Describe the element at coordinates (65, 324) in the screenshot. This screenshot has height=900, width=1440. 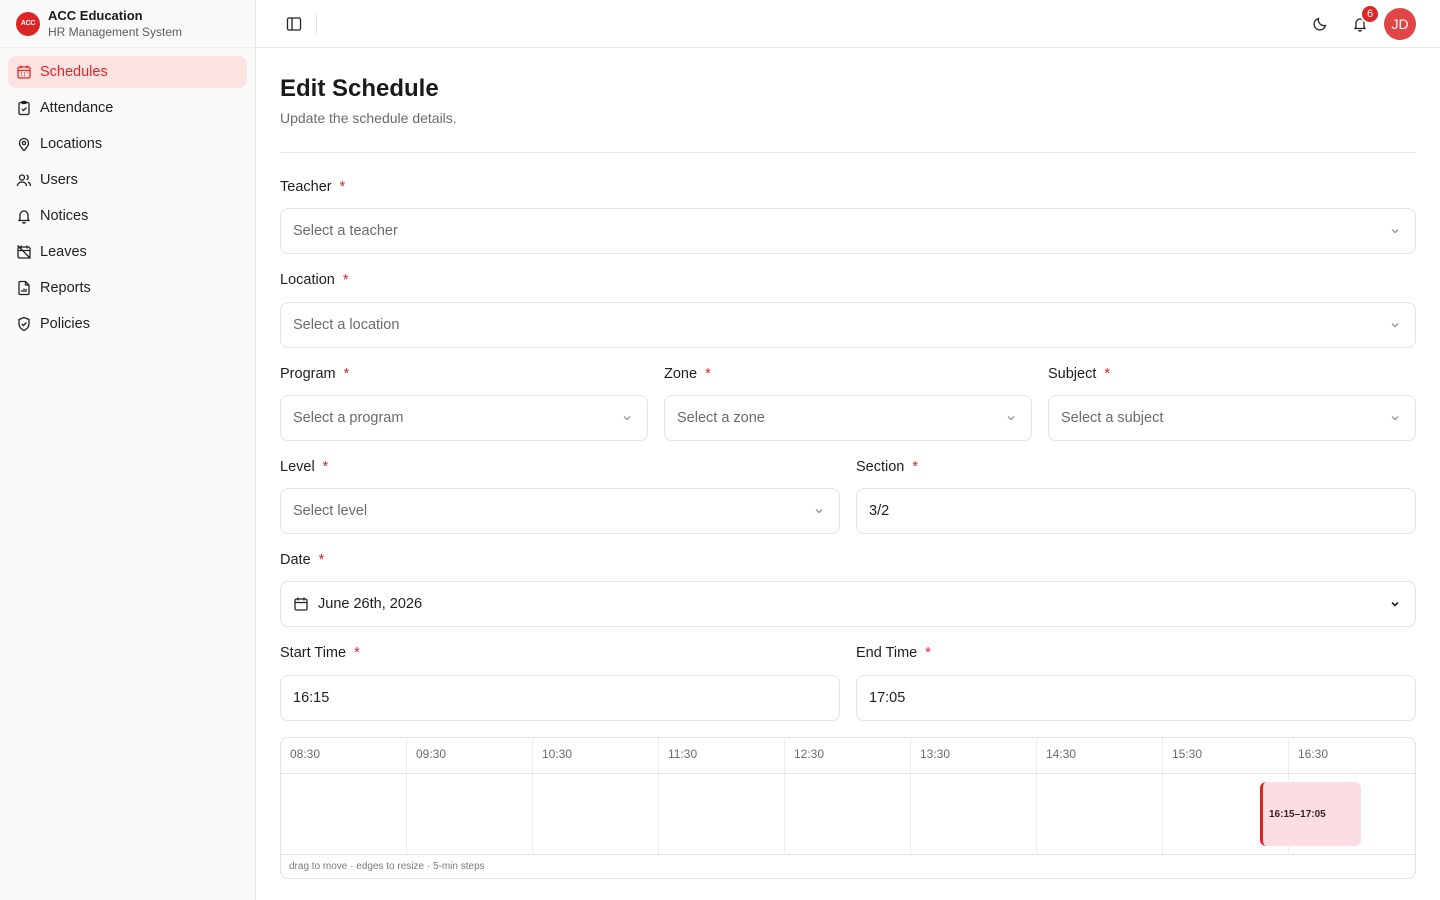
I see `sidebar-item-label: Policies` at that location.